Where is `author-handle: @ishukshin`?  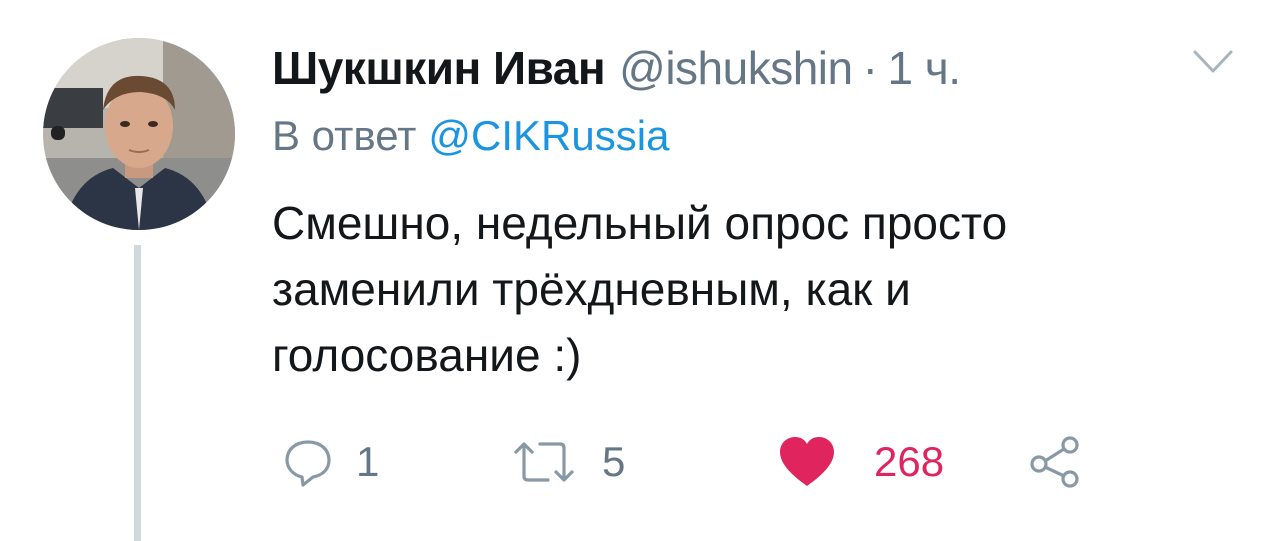
author-handle: @ishukshin is located at coordinates (736, 68).